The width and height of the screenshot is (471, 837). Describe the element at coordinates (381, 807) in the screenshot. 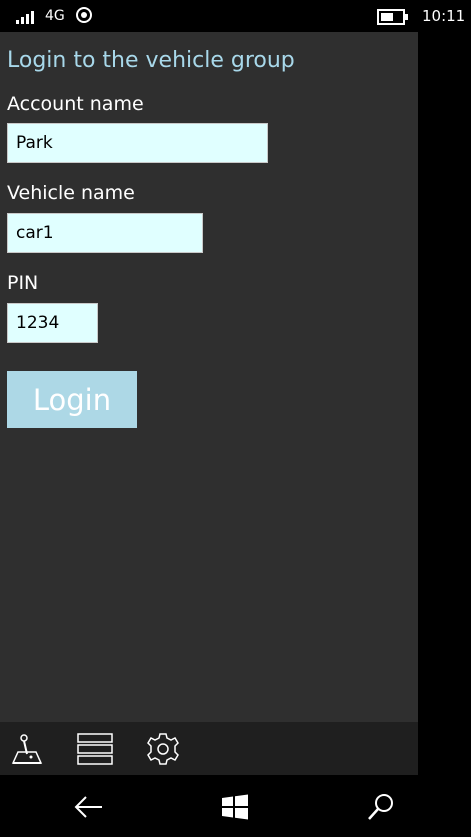

I see `search-icon` at that location.